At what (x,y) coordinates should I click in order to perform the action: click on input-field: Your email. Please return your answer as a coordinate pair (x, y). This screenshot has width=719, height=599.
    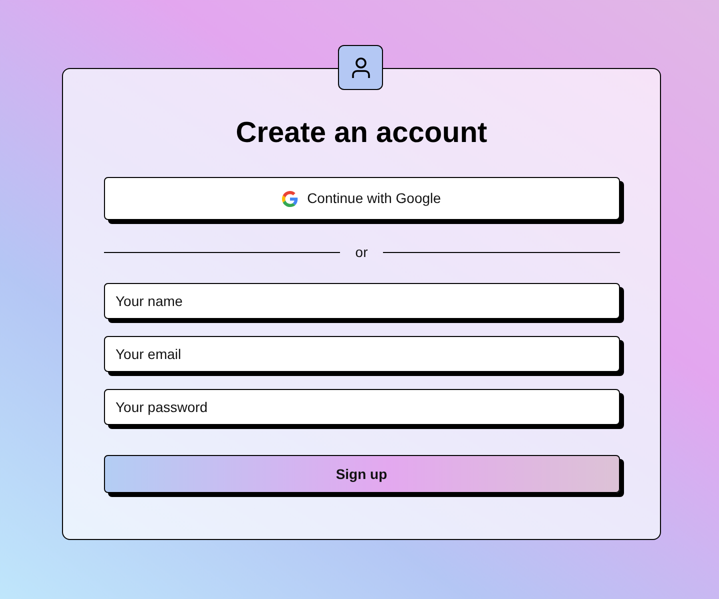
    Looking at the image, I should click on (362, 354).